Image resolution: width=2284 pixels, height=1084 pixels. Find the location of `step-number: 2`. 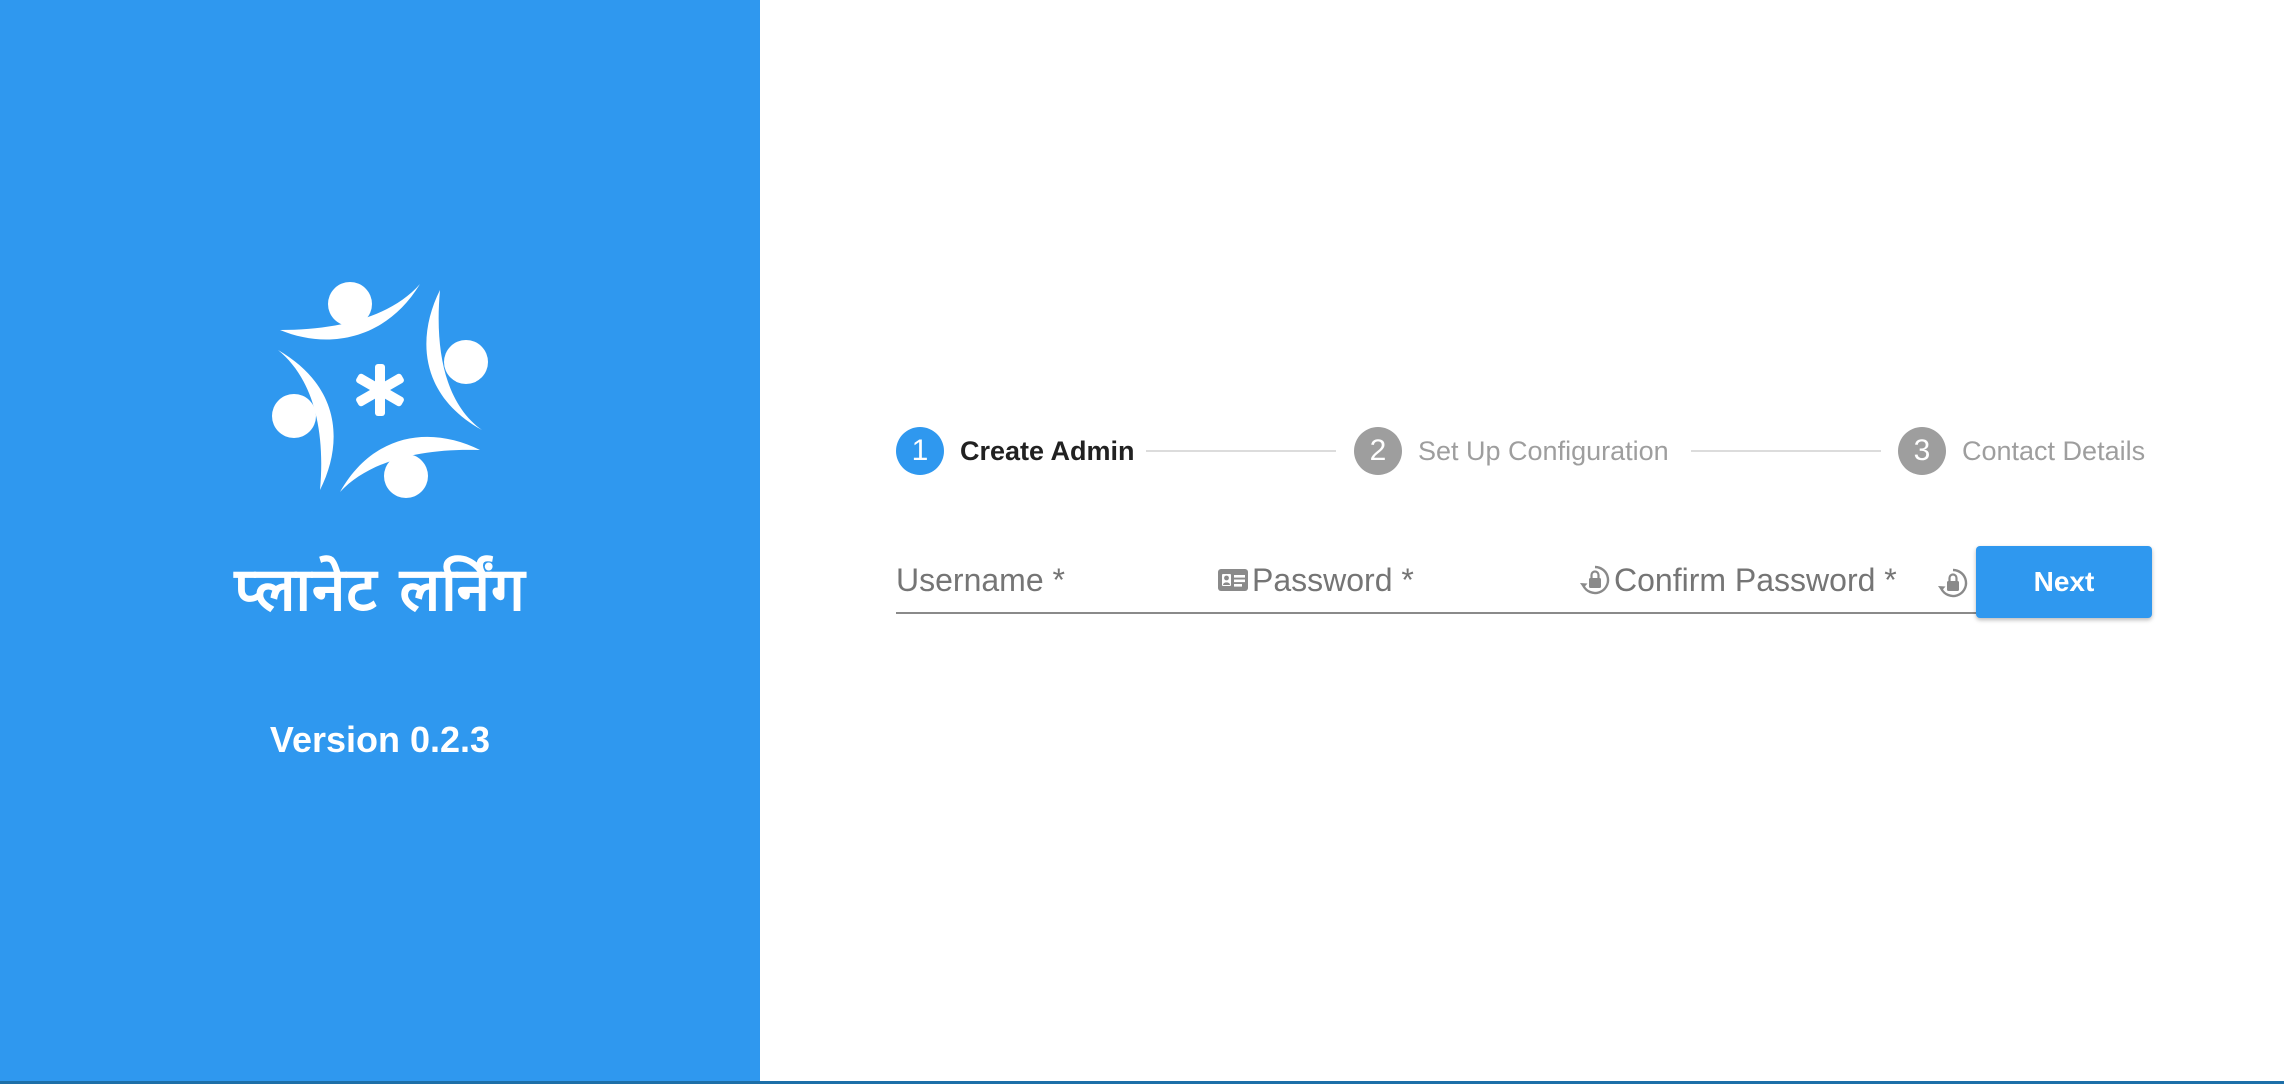

step-number: 2 is located at coordinates (1378, 451).